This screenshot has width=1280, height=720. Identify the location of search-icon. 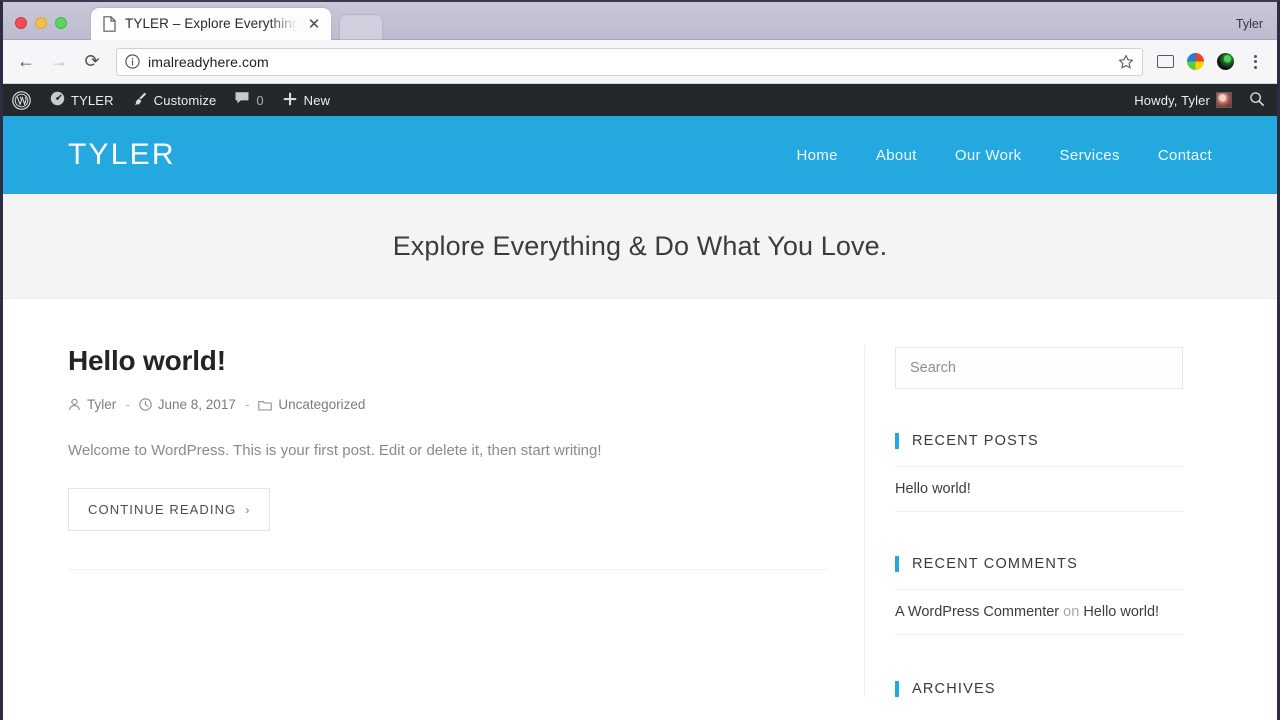
(1257, 100).